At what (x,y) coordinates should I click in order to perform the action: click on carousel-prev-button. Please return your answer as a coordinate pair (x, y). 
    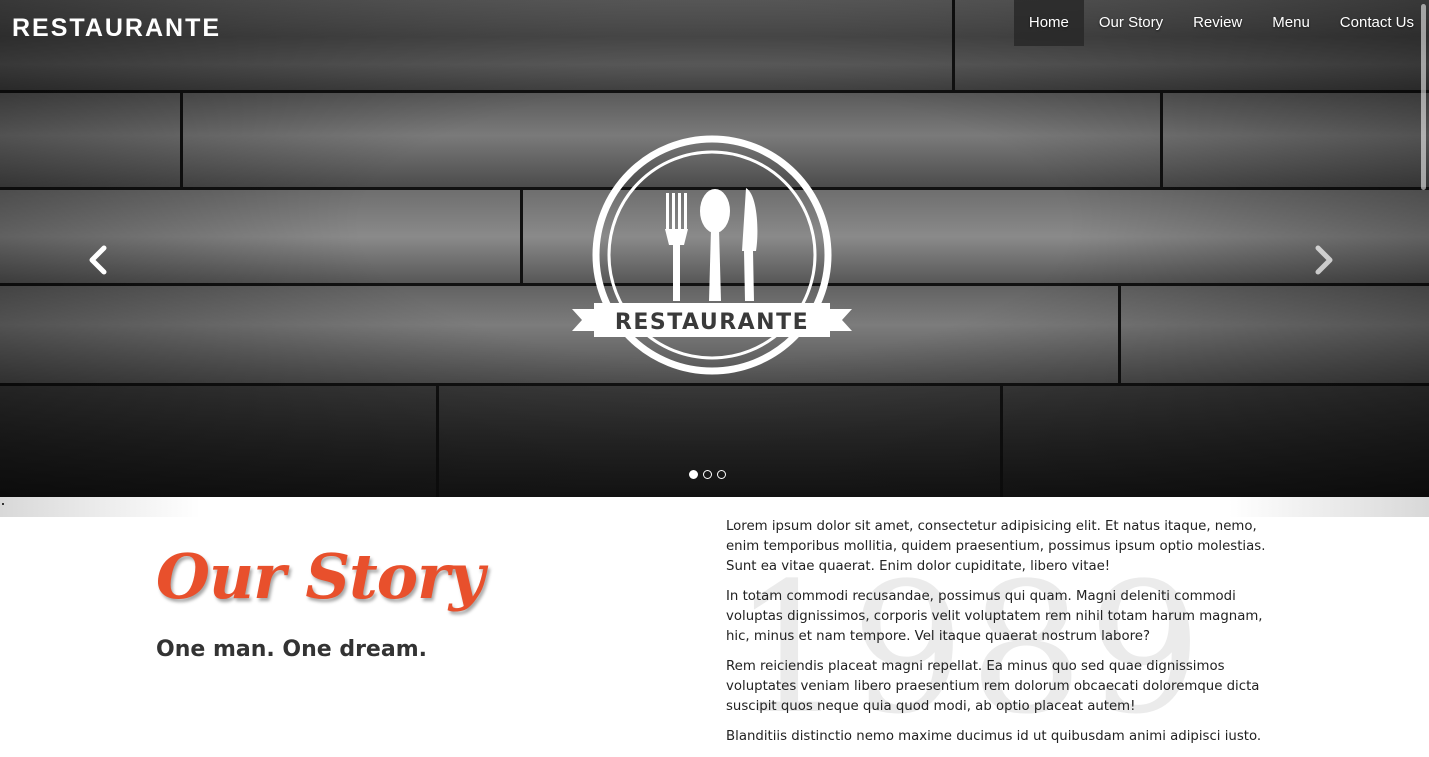
    Looking at the image, I should click on (98, 260).